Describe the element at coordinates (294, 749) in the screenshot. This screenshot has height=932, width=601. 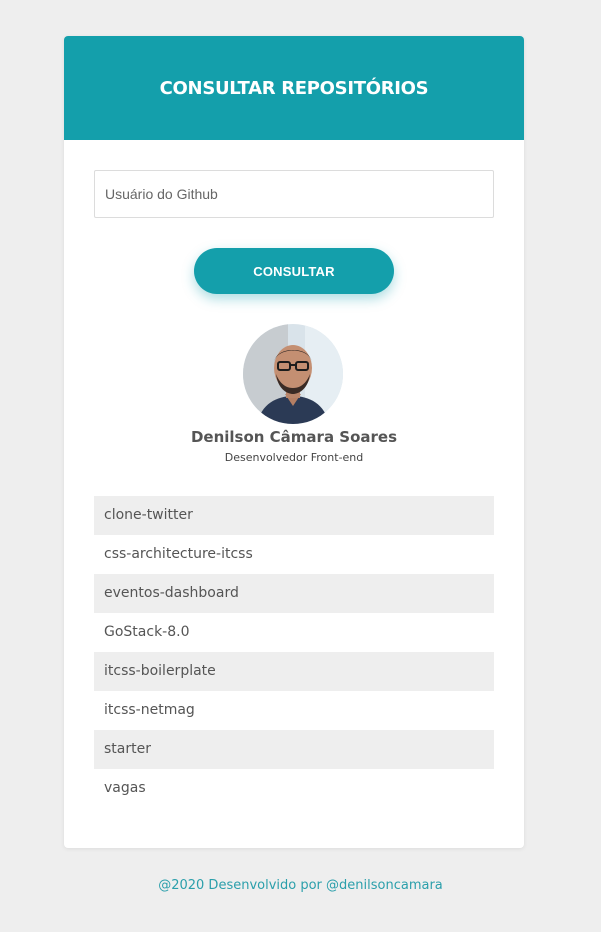
I see `repository-item: starter` at that location.